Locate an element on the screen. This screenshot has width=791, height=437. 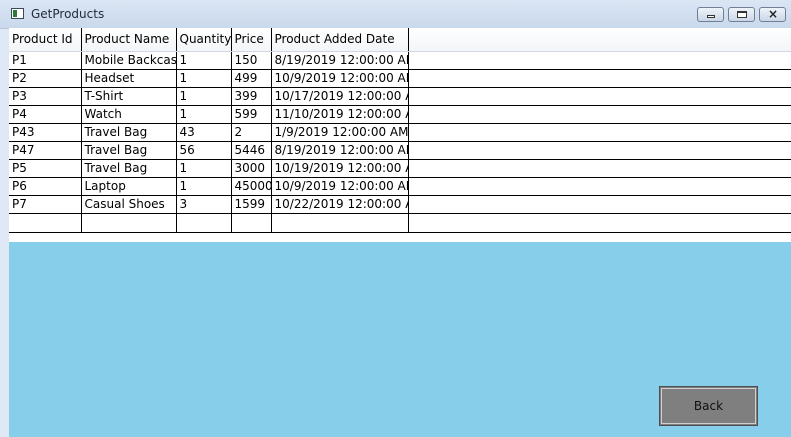
cell-added-date: 11/10/2019 12:00:00 AM is located at coordinates (340, 114).